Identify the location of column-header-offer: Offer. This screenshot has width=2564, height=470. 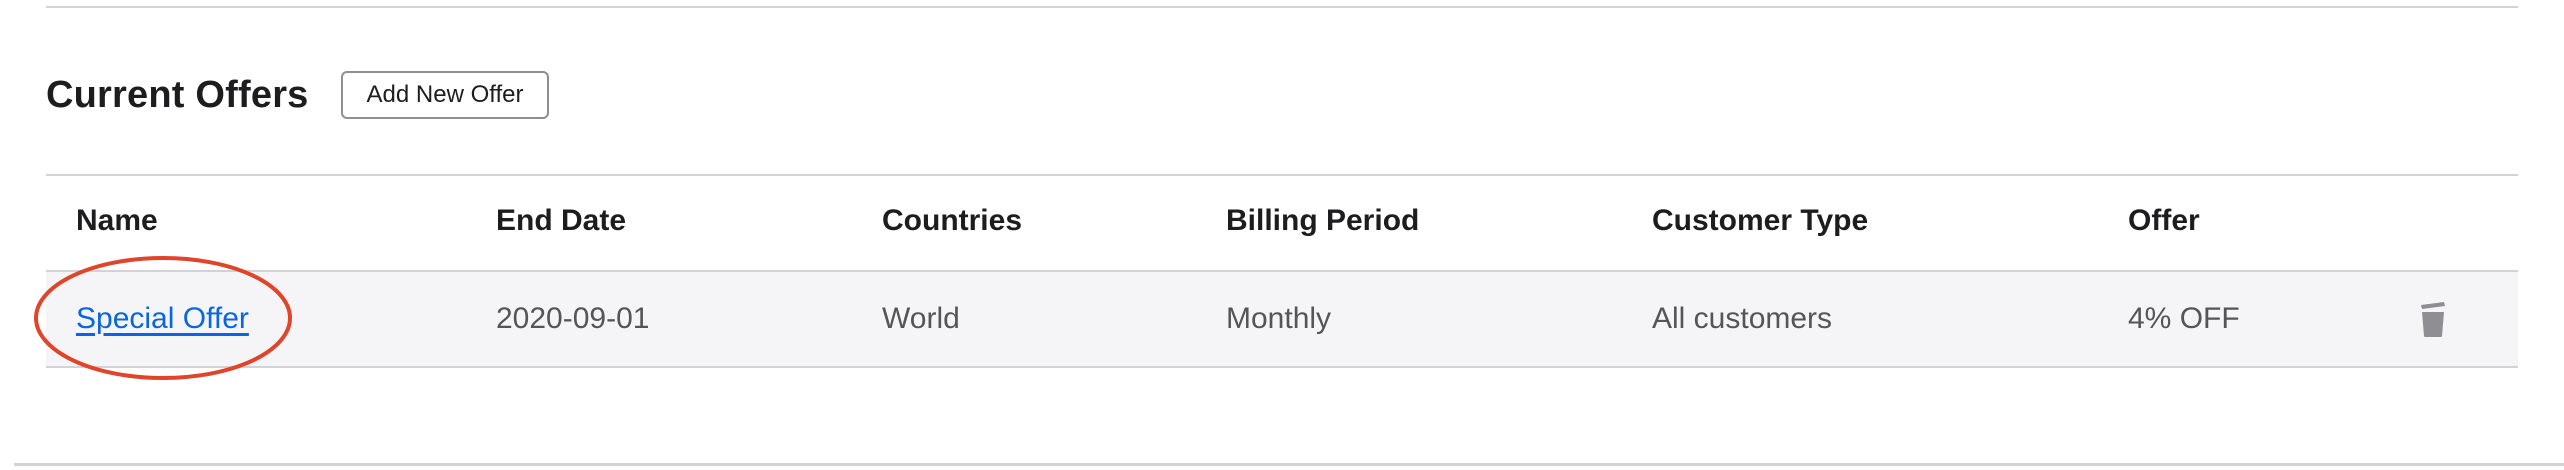
(2164, 220).